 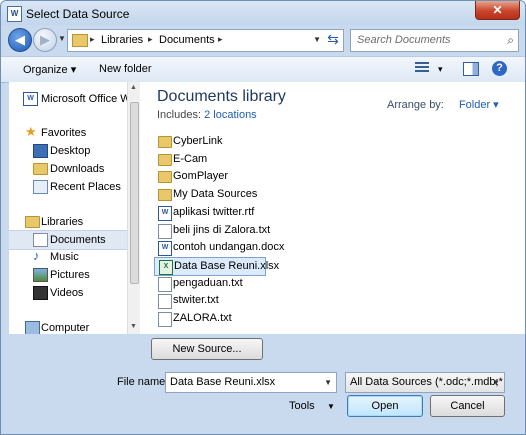 What do you see at coordinates (85, 187) in the screenshot?
I see `nav-item-label: Recent Places` at bounding box center [85, 187].